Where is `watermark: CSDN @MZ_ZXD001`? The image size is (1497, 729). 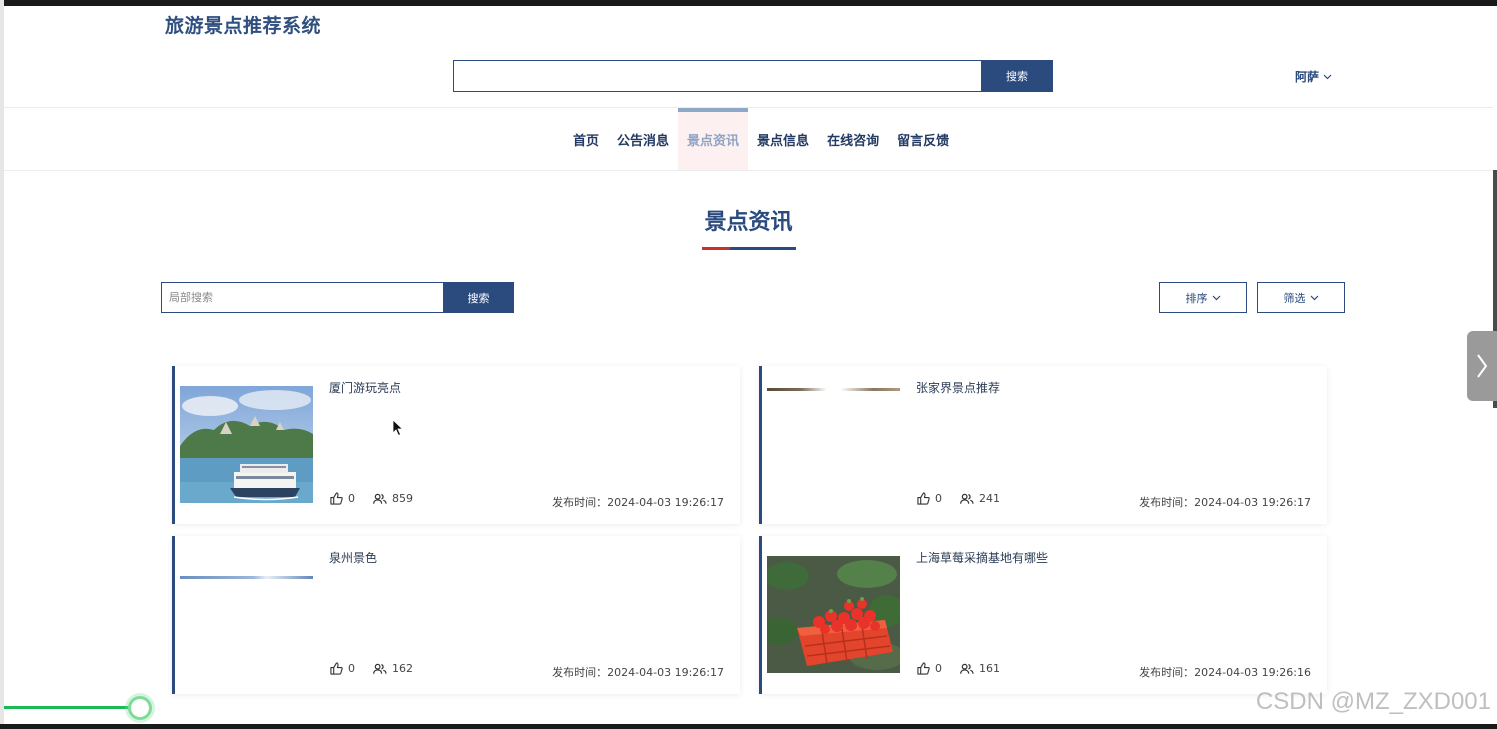 watermark: CSDN @MZ_ZXD001 is located at coordinates (1373, 701).